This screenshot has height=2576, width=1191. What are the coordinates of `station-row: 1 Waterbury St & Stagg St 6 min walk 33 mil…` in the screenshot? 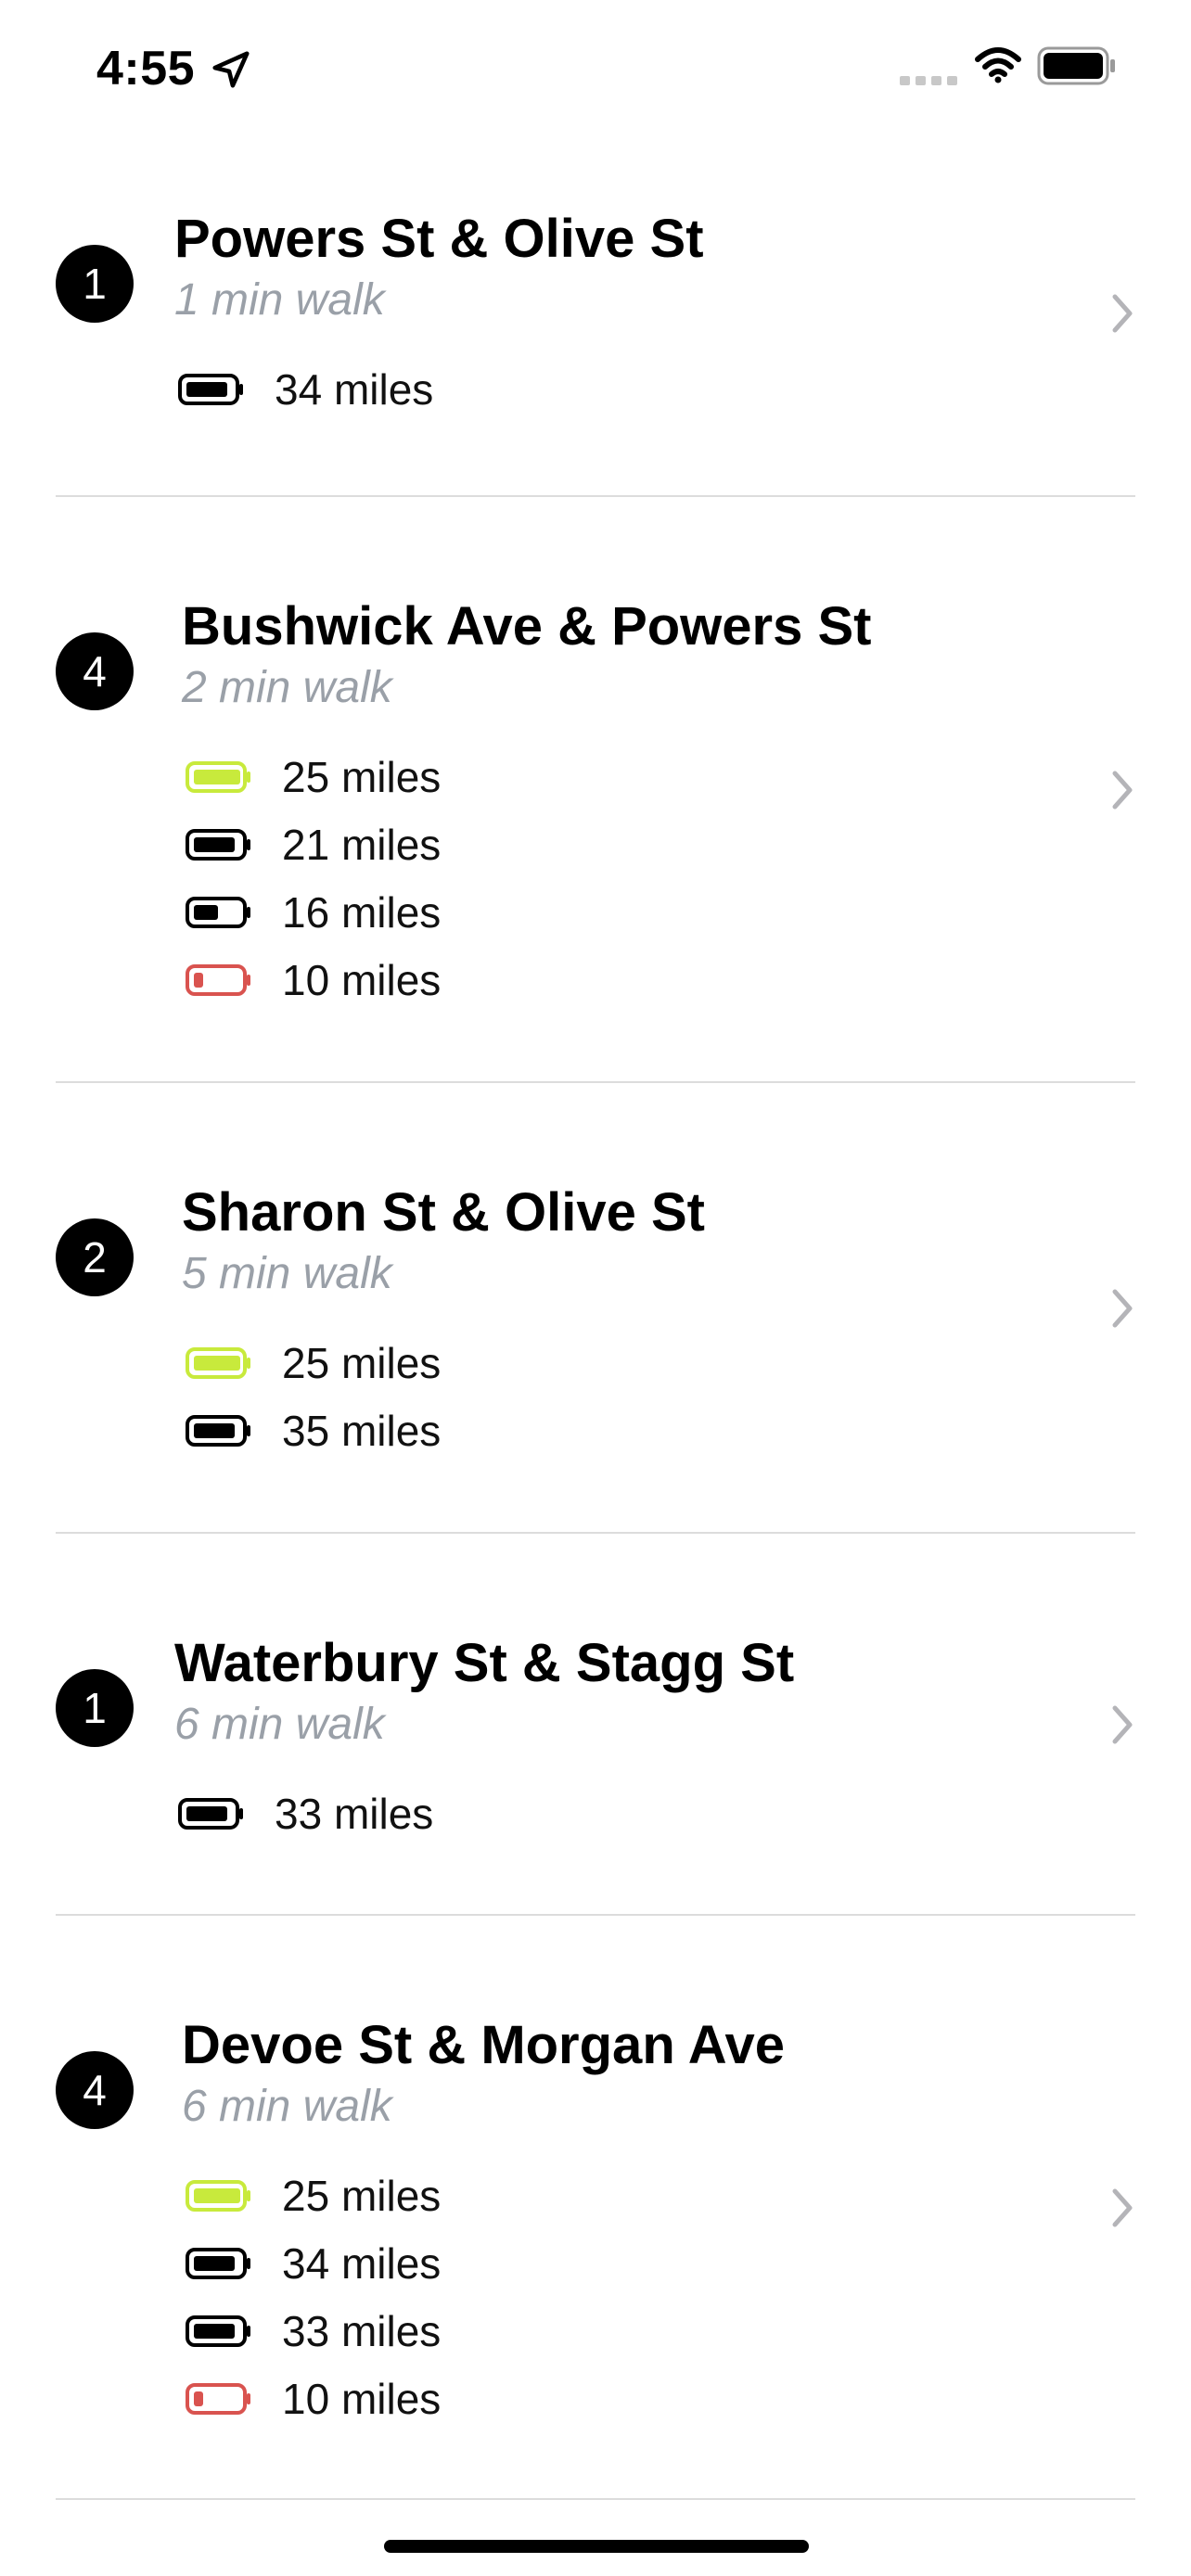 It's located at (595, 1725).